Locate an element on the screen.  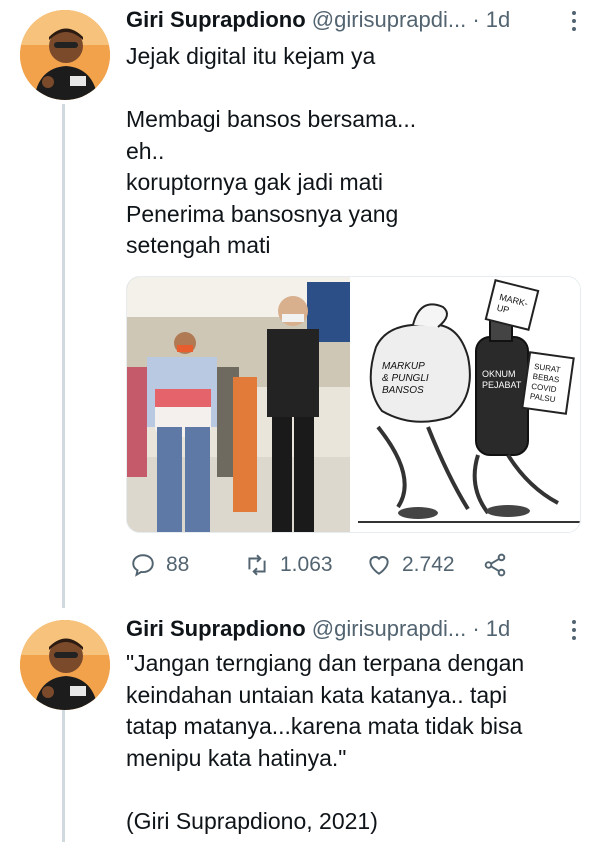
retweet-icon is located at coordinates (257, 565).